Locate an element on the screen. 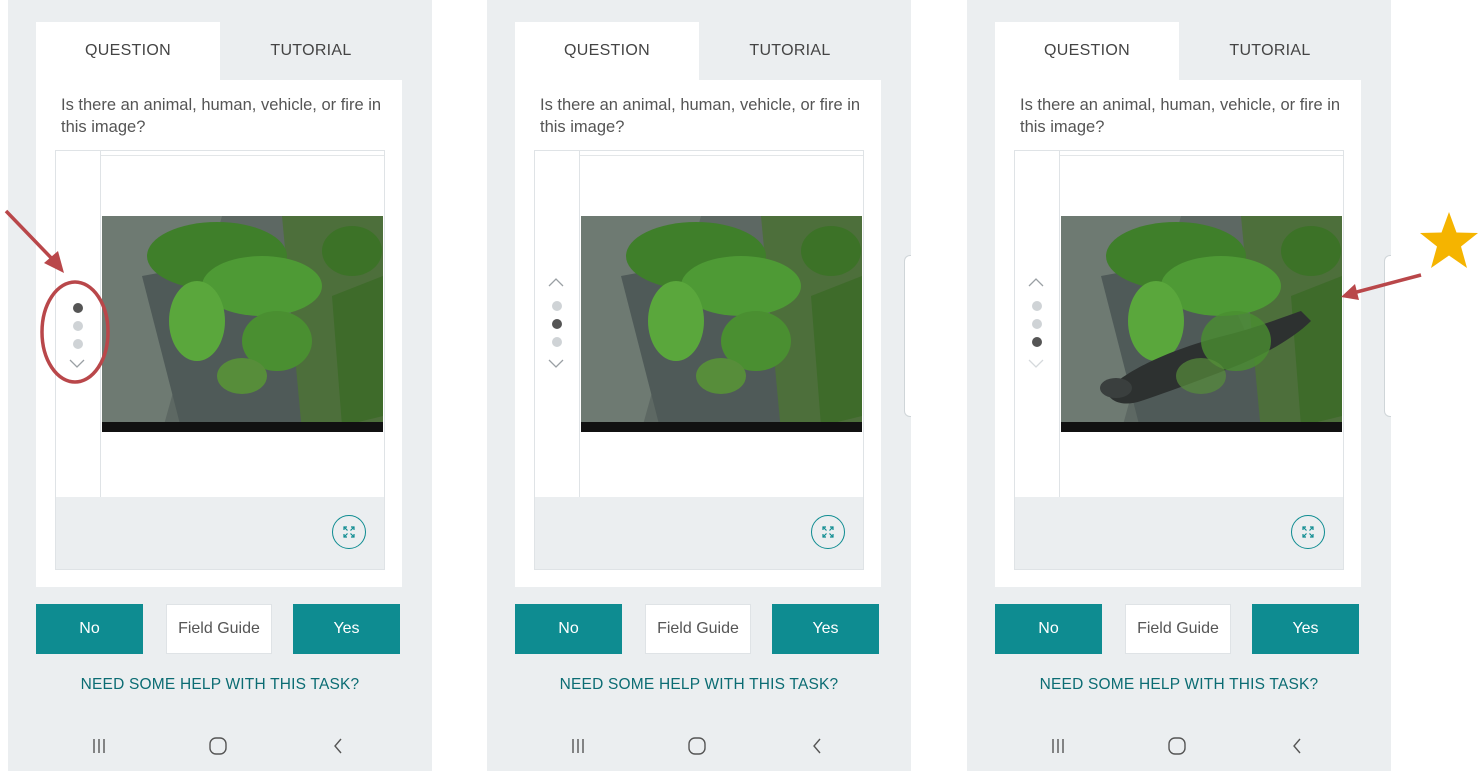 This screenshot has width=1483, height=771. camera-trap-photo-with-animal is located at coordinates (1201, 324).